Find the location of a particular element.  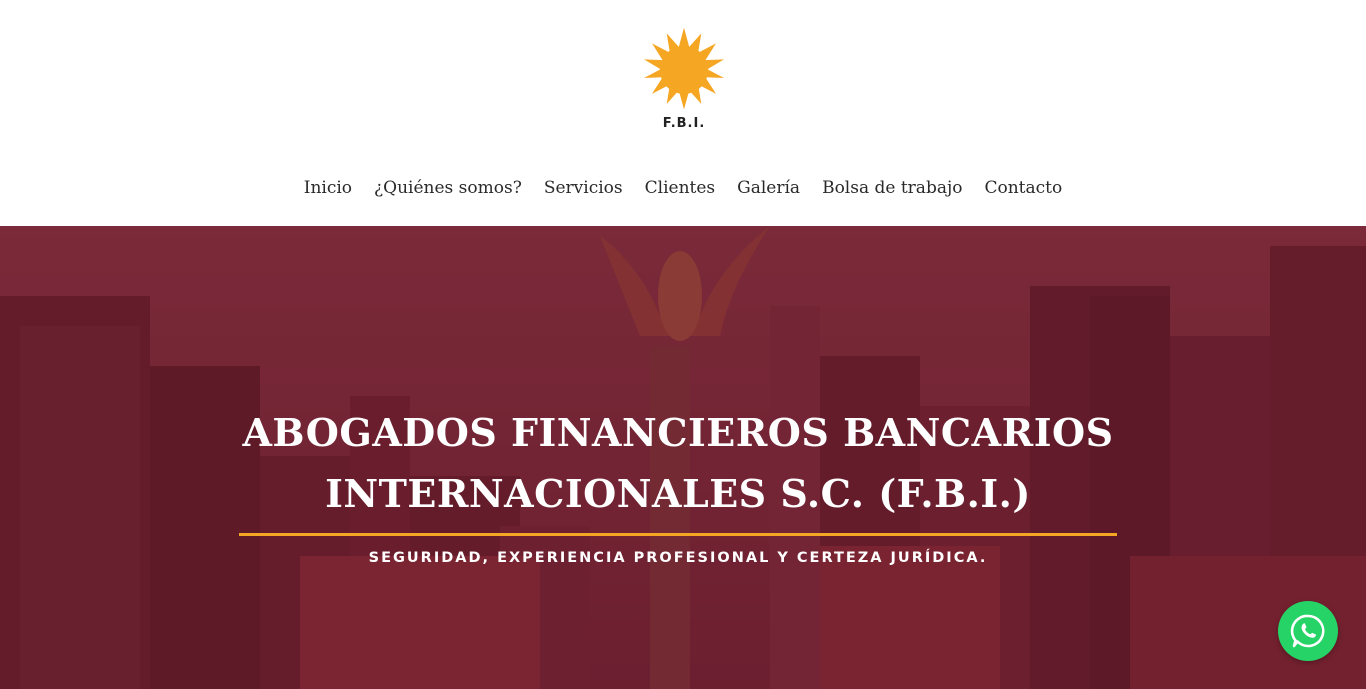

nav-item-quienes-somos: ¿Quiénes somos? is located at coordinates (448, 188).